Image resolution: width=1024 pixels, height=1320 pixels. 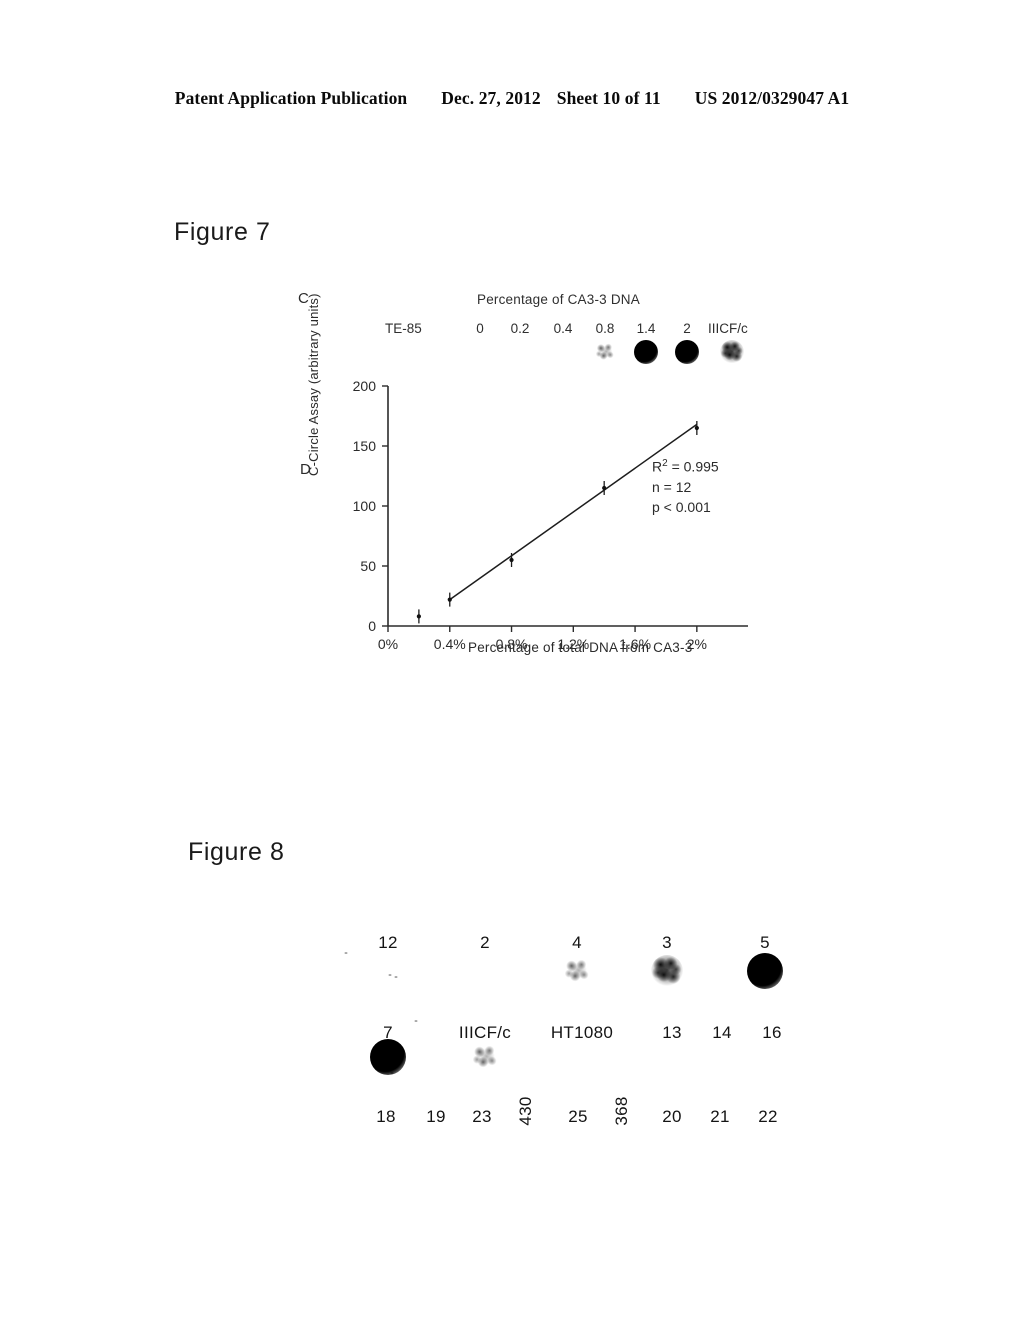 I want to click on chart-stat-n: n = 12, so click(x=672, y=486).